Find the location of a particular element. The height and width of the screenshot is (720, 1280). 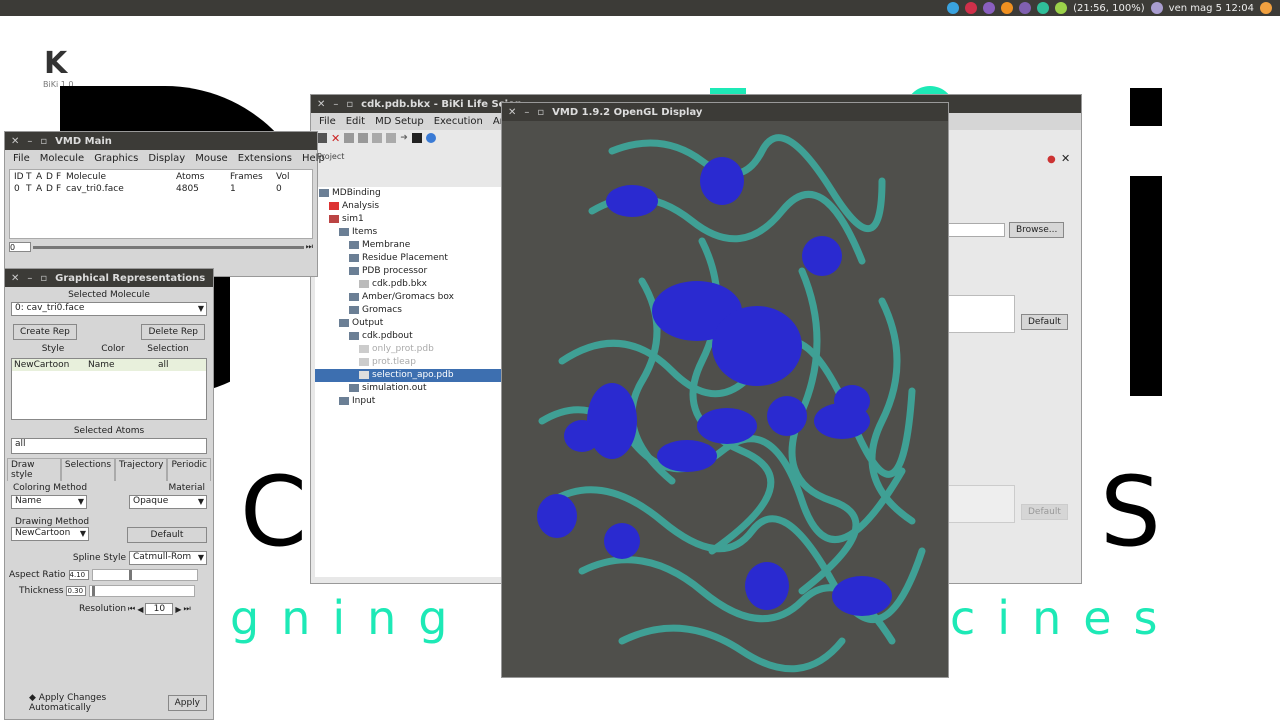

volume-icon is located at coordinates (1156, 8).